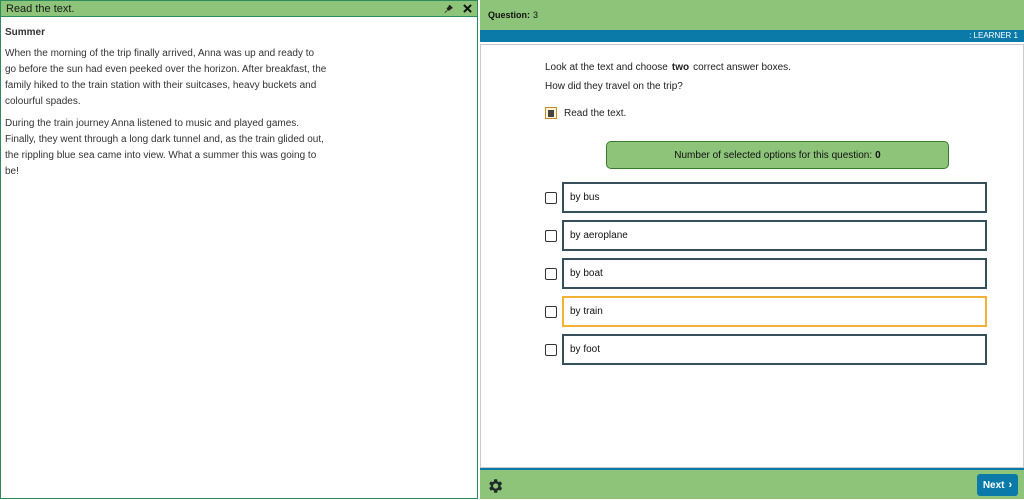  Describe the element at coordinates (878, 155) in the screenshot. I see `counter-value: 0` at that location.